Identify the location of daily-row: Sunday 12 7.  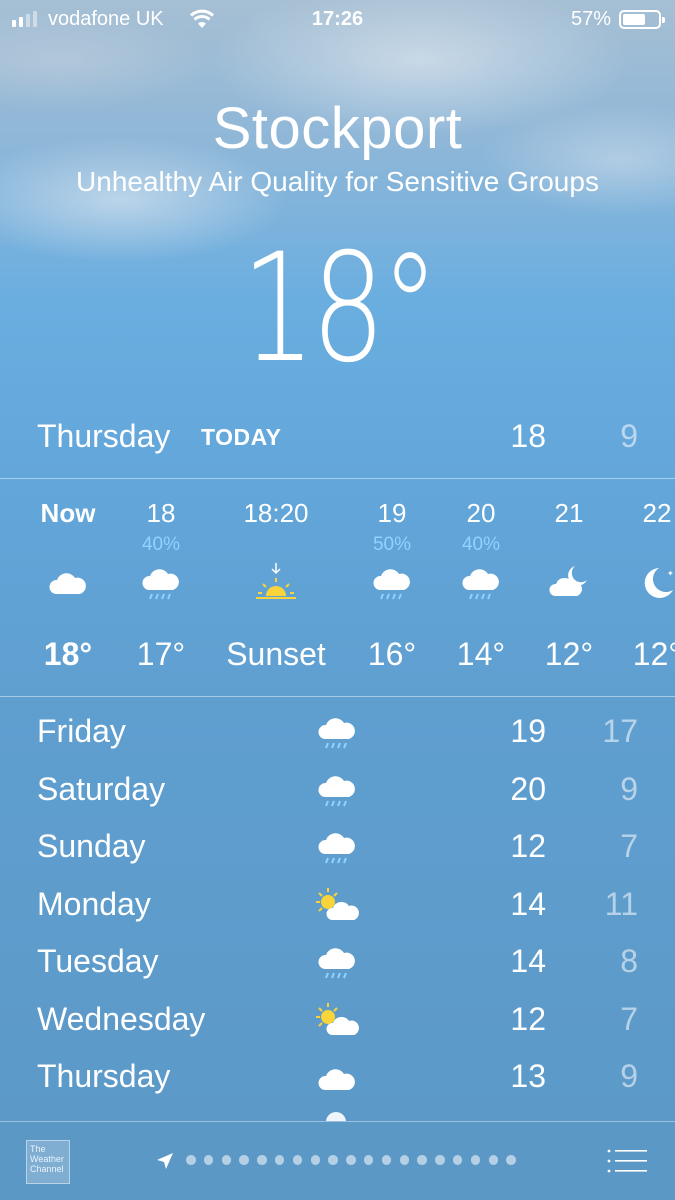
(337, 849).